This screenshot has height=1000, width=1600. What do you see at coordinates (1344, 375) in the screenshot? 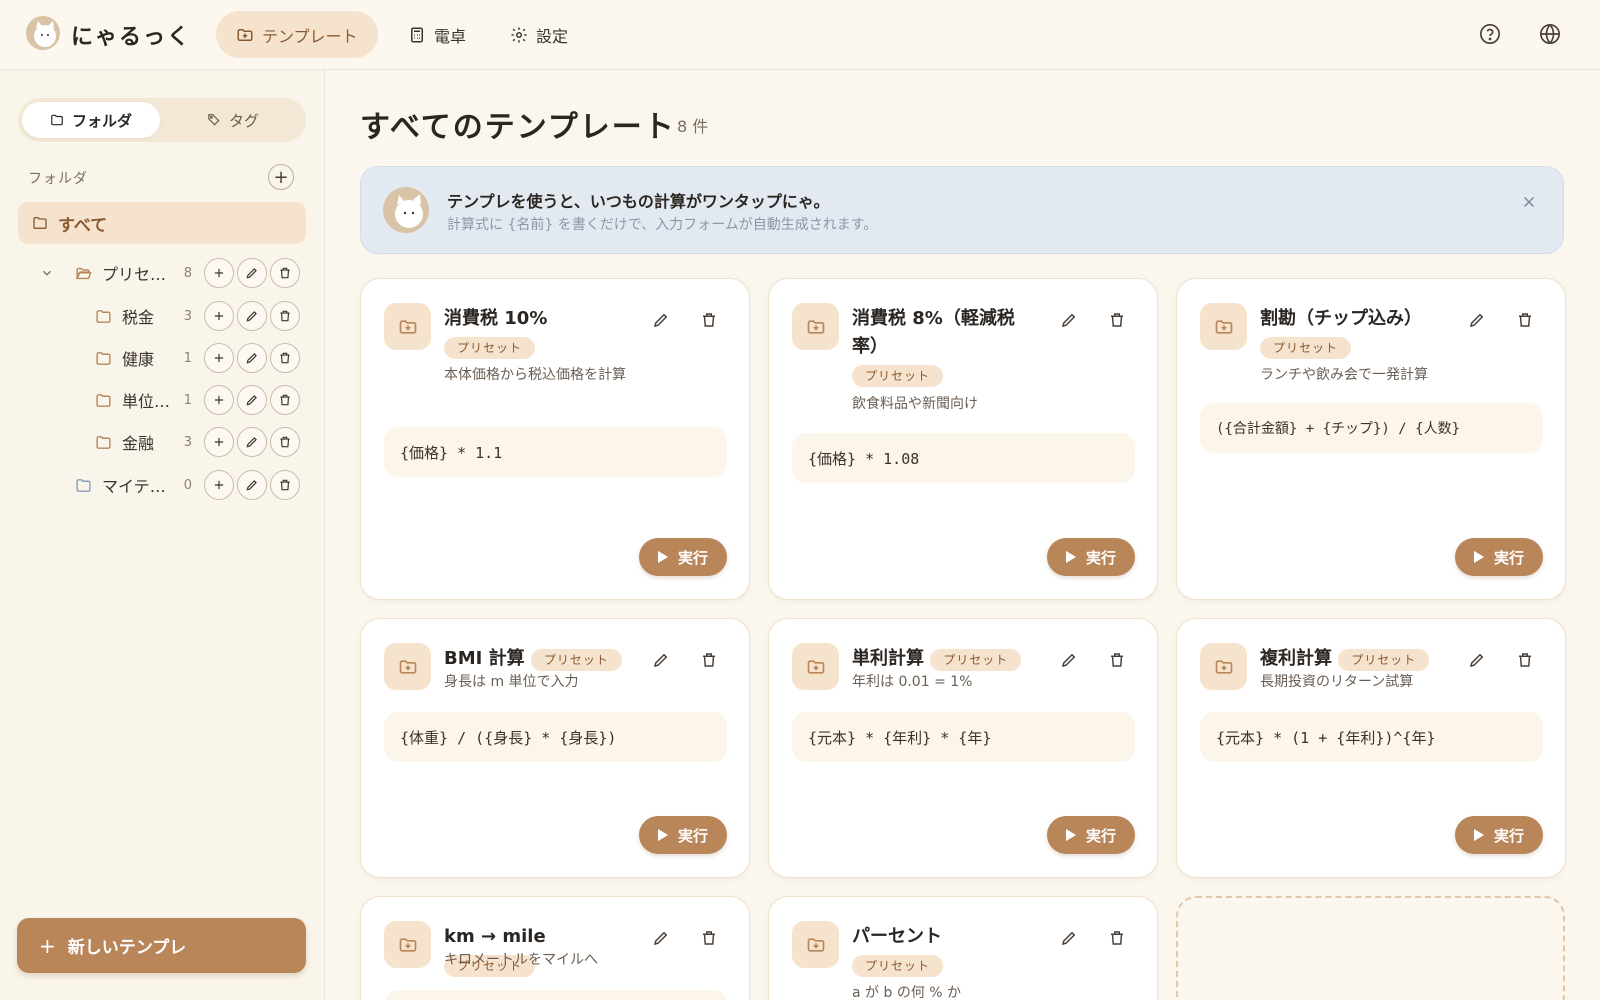
I see `card-description: ランチや飲み会で一発計算` at bounding box center [1344, 375].